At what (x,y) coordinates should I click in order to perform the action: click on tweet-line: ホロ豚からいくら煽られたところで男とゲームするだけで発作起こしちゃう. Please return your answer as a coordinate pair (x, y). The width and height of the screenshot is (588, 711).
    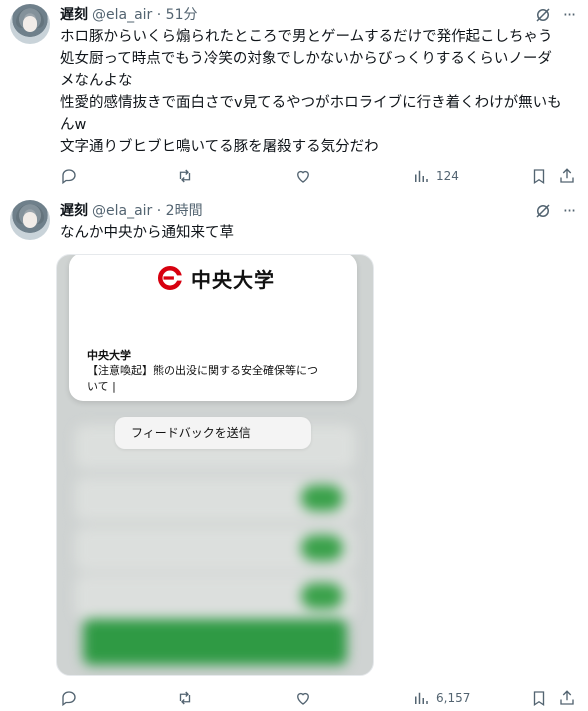
    Looking at the image, I should click on (306, 37).